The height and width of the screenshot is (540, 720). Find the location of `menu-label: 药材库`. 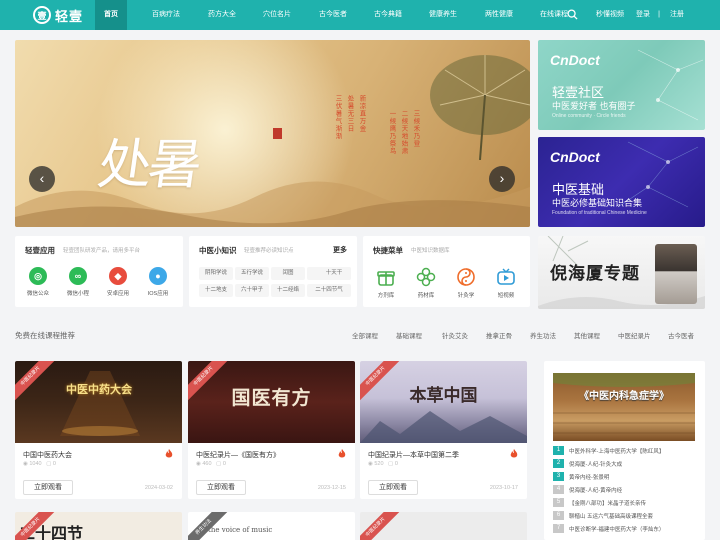

menu-label: 药材库 is located at coordinates (426, 296).